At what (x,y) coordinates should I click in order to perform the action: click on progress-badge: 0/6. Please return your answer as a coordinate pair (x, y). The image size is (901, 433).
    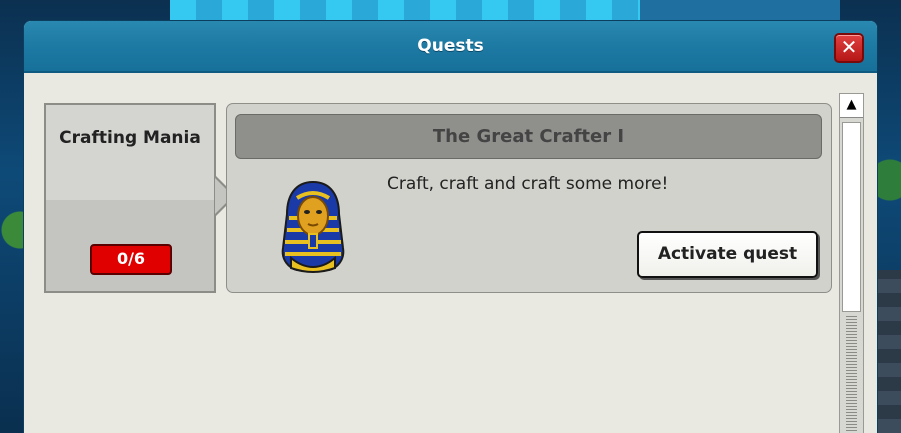
    Looking at the image, I should click on (131, 259).